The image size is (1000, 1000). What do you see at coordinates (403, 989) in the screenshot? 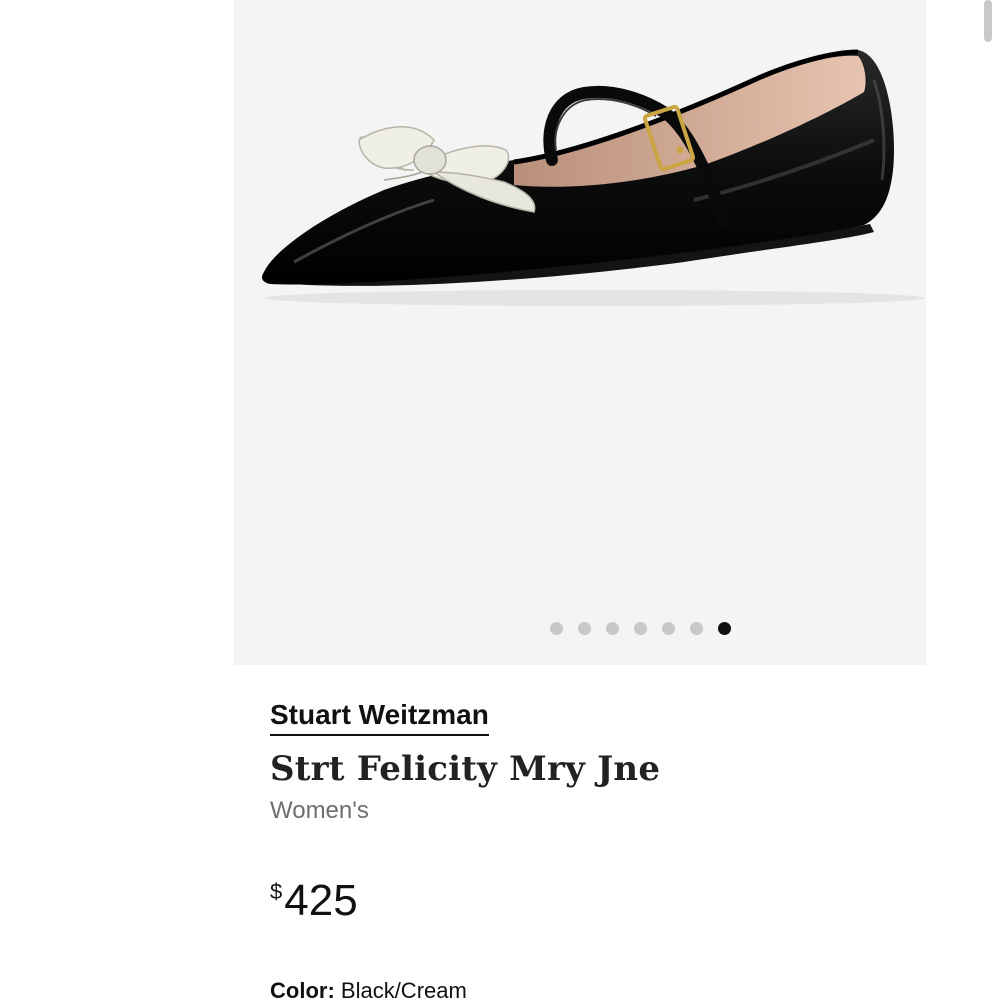
I see `color-value: Black/Cream` at bounding box center [403, 989].